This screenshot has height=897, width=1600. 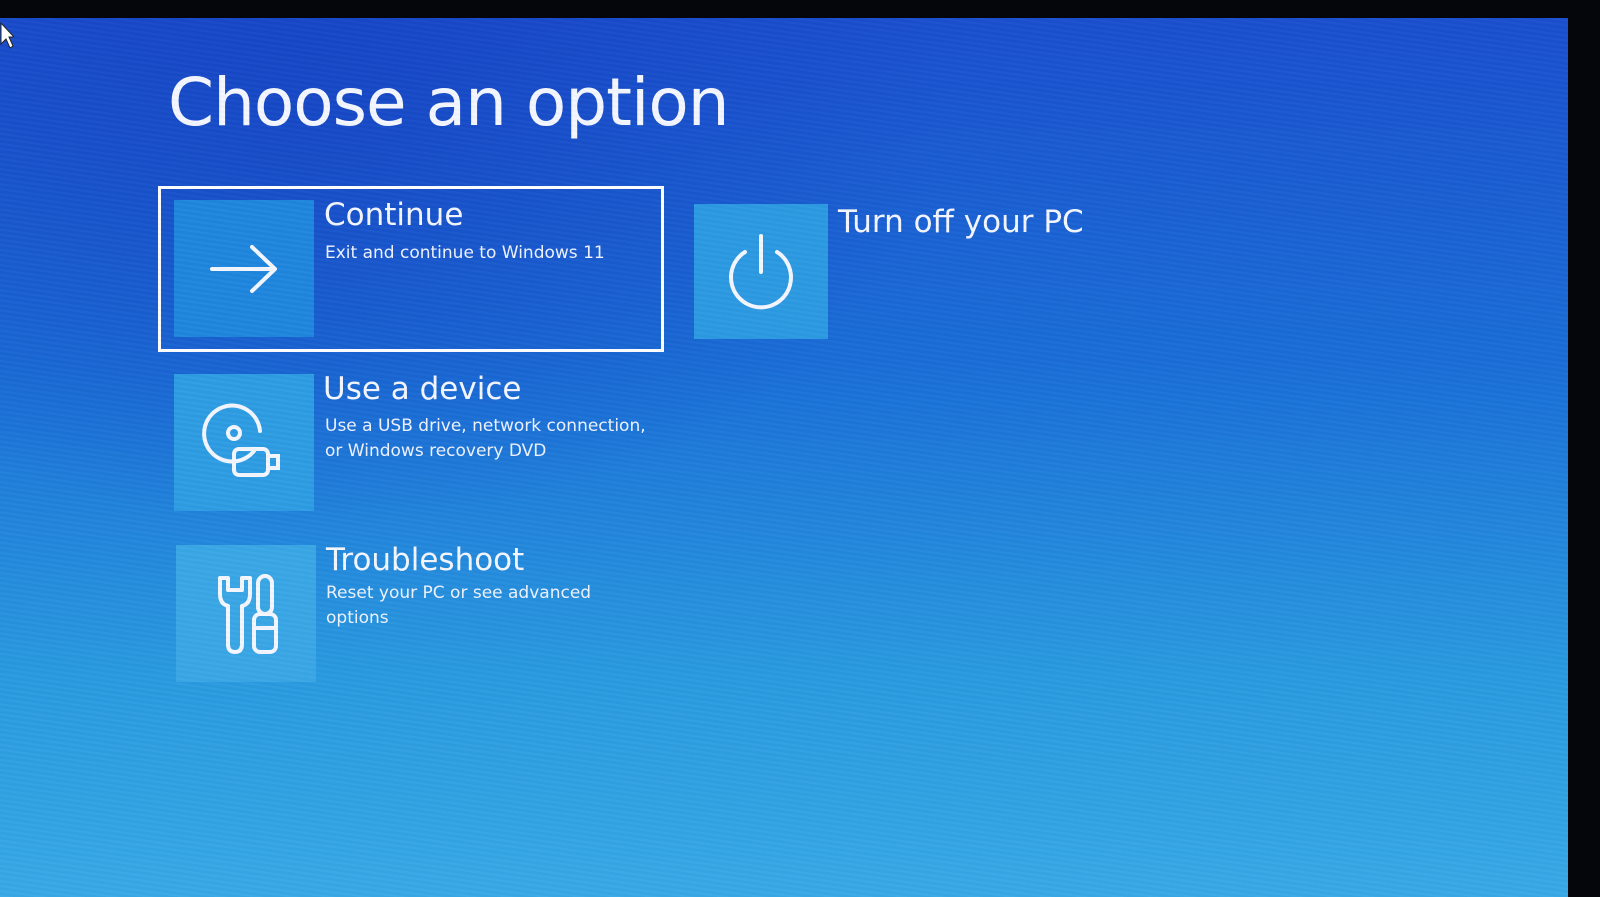 What do you see at coordinates (894, 272) in the screenshot?
I see `turn-off-option: Turn off your PC` at bounding box center [894, 272].